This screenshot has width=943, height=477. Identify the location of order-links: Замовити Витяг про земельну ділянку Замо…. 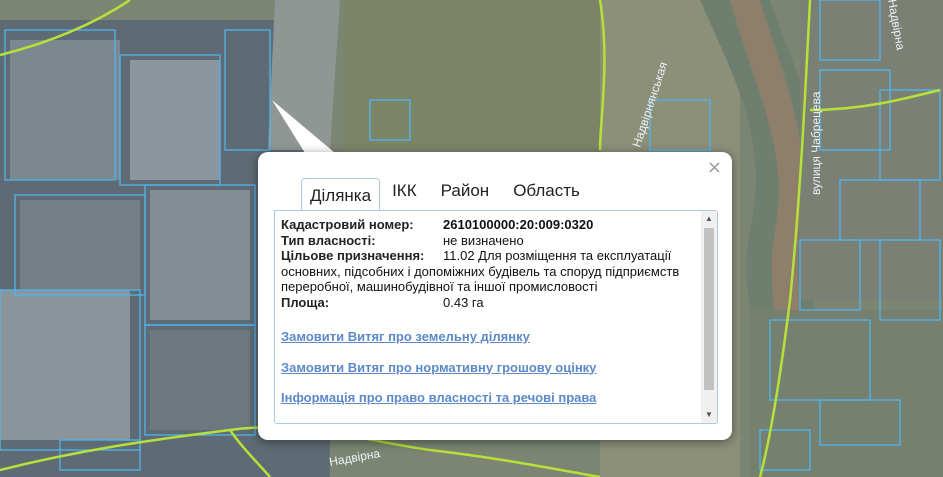
(490, 367).